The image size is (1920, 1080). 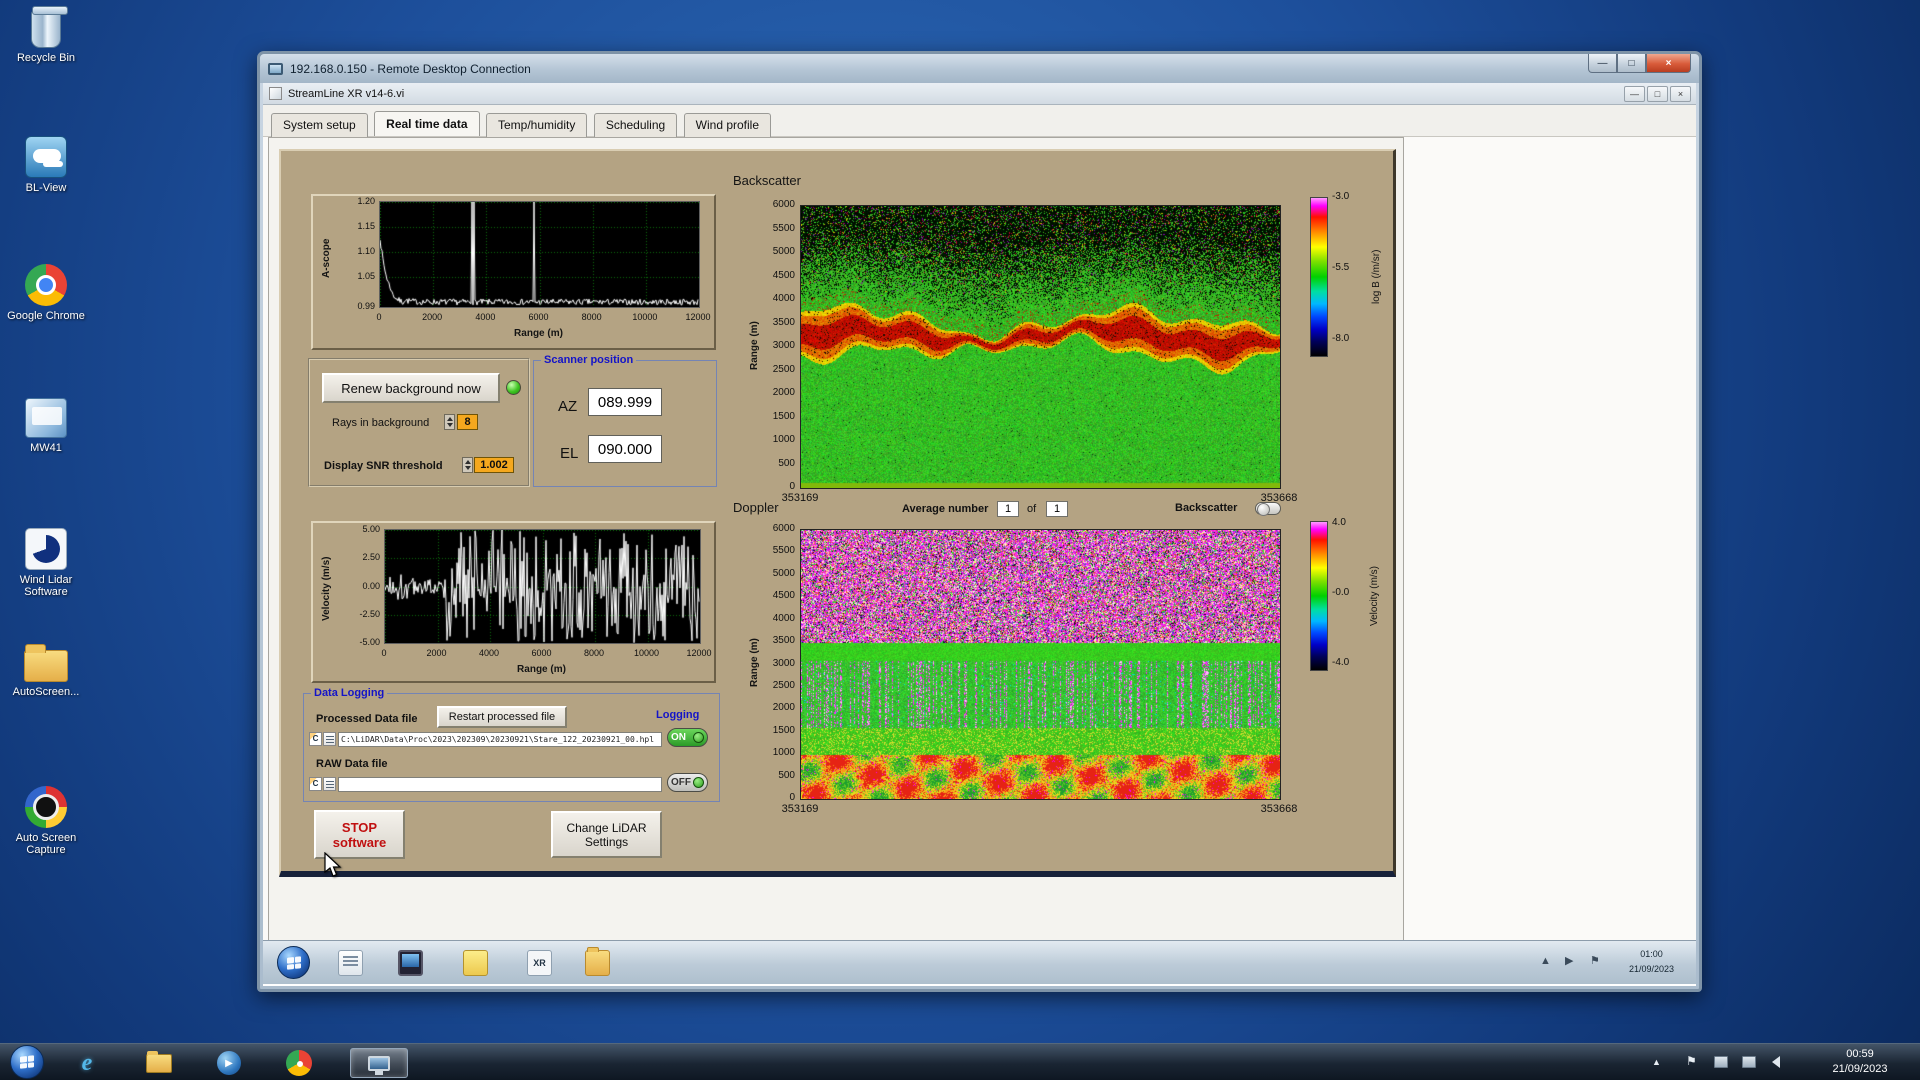 What do you see at coordinates (698, 782) in the screenshot?
I see `toggle-knob-icon` at bounding box center [698, 782].